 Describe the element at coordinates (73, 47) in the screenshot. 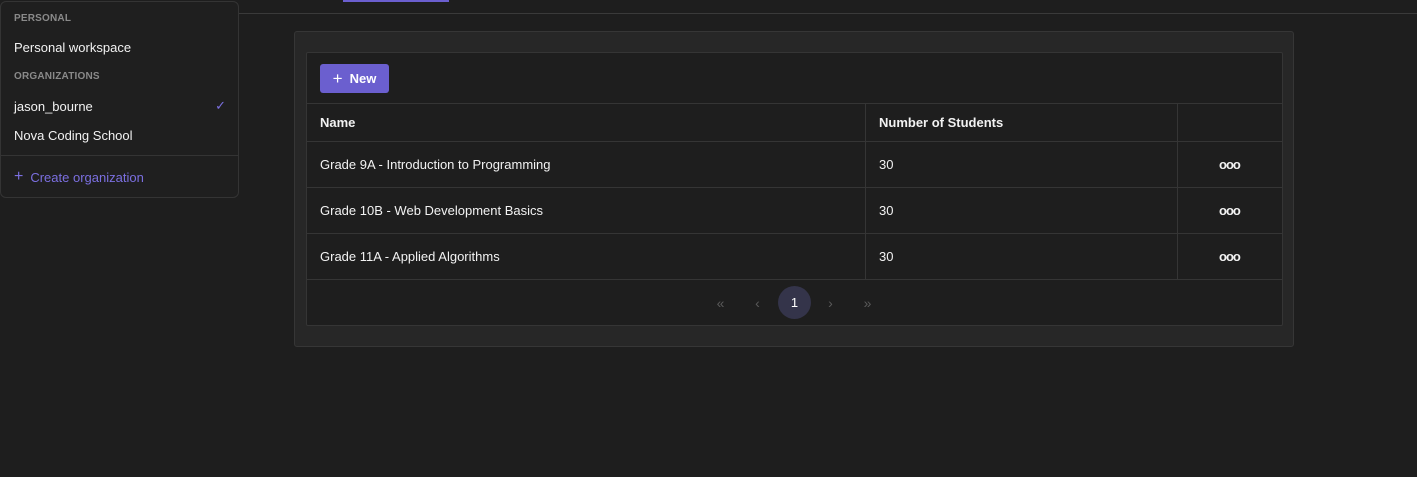

I see `personal-workspace-label: Personal workspace` at that location.